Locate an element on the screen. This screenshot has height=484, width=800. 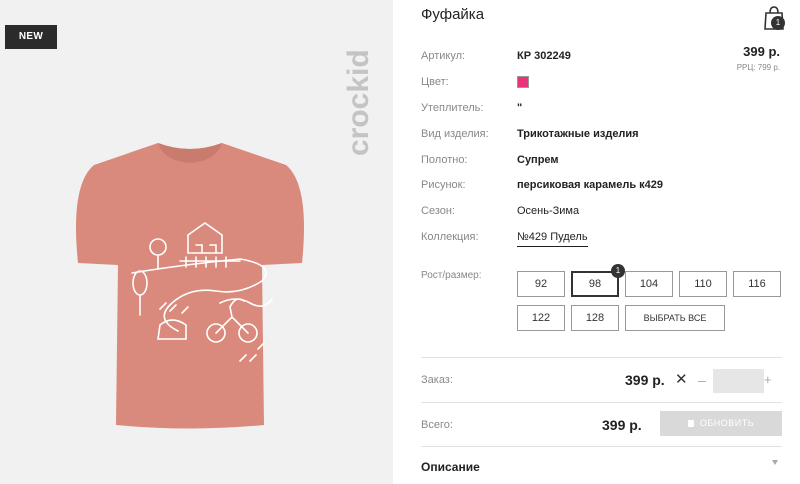
new-badge: NEW is located at coordinates (31, 37).